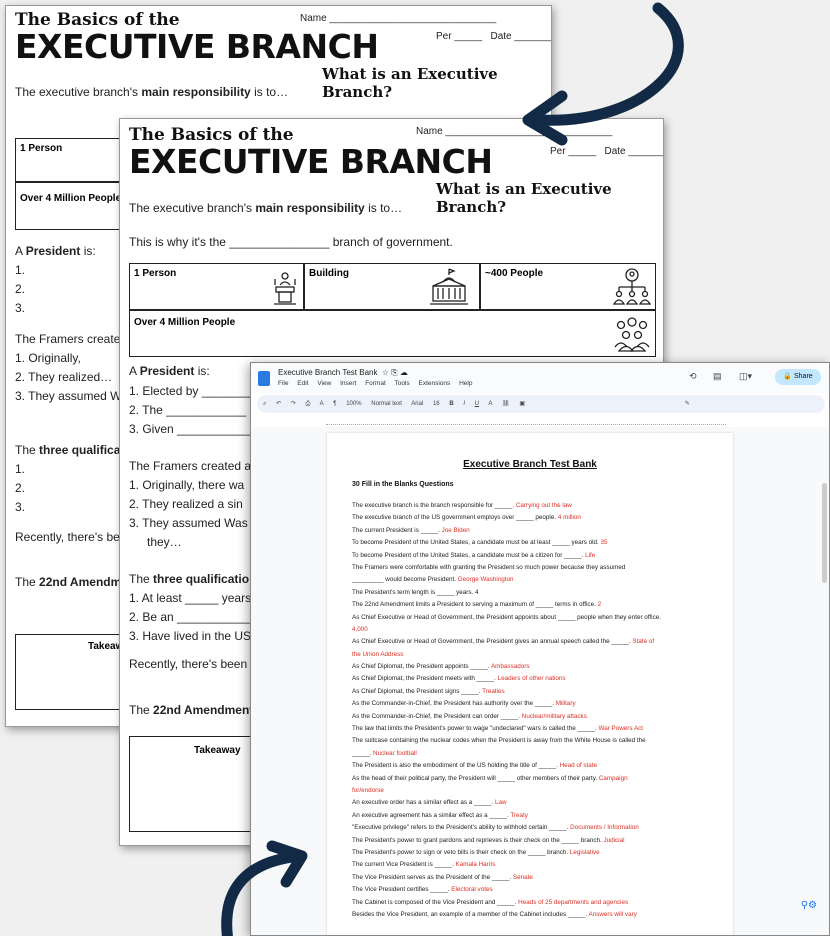 The image size is (830, 936). Describe the element at coordinates (334, 404) in the screenshot. I see `paint-format-icon: ¶` at that location.